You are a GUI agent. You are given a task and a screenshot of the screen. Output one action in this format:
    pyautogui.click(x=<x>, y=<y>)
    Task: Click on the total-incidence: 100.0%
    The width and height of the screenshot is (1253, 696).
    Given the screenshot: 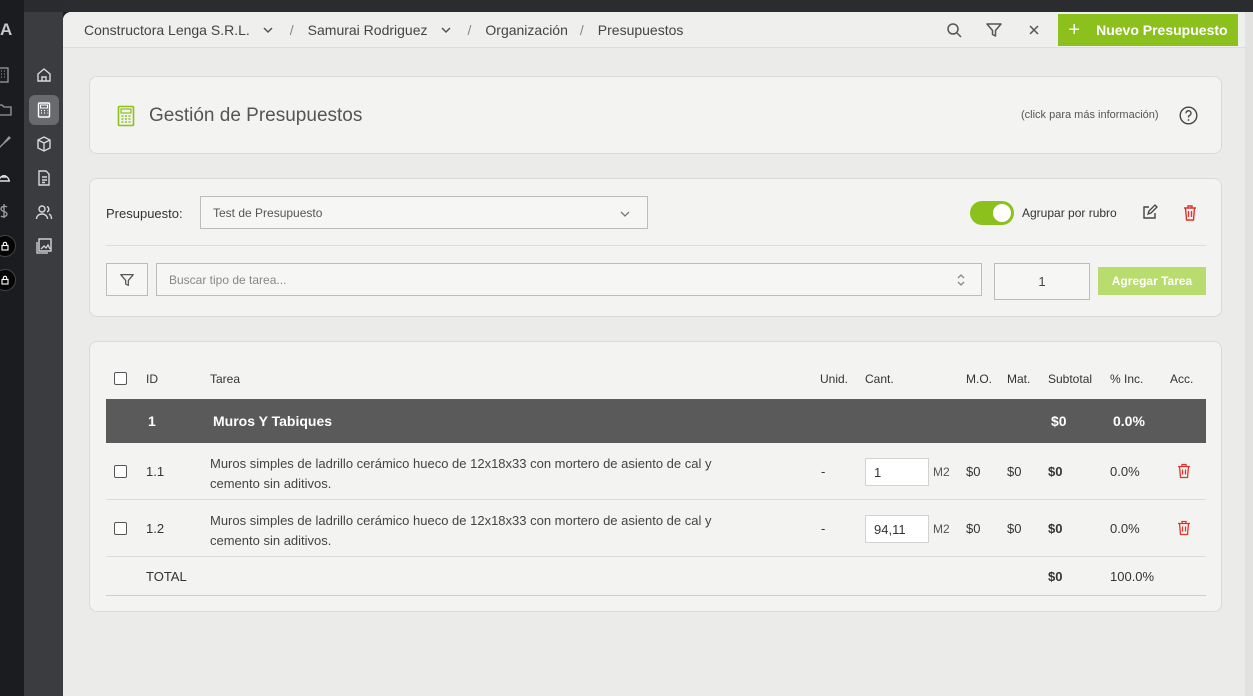 What is the action you would take?
    pyautogui.click(x=1132, y=576)
    